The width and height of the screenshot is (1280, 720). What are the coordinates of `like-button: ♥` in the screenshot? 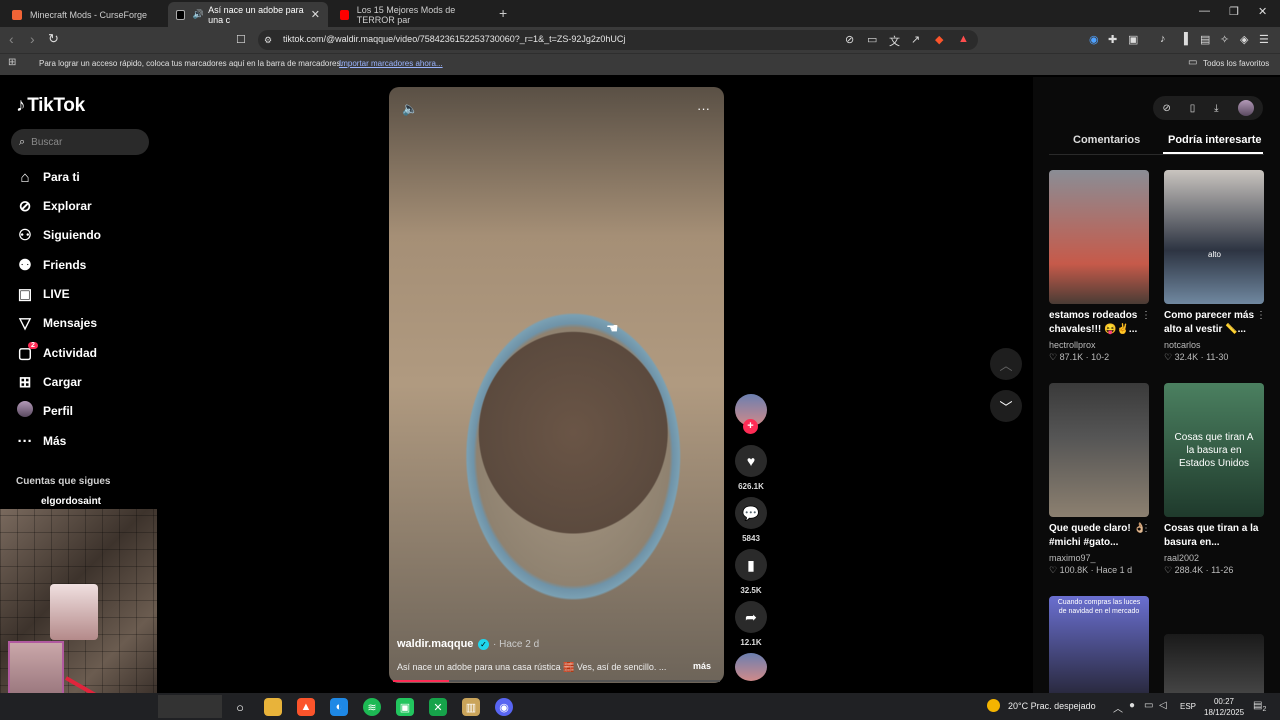 It's located at (751, 461).